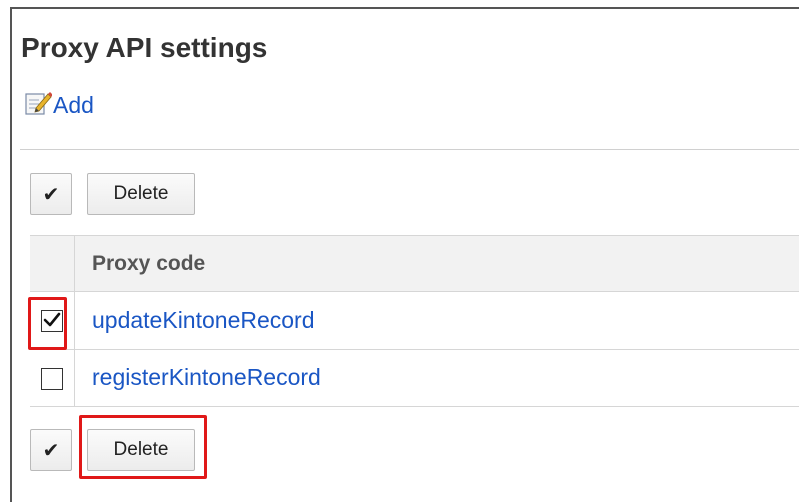 This screenshot has height=502, width=799. I want to click on add-link: Add, so click(59, 105).